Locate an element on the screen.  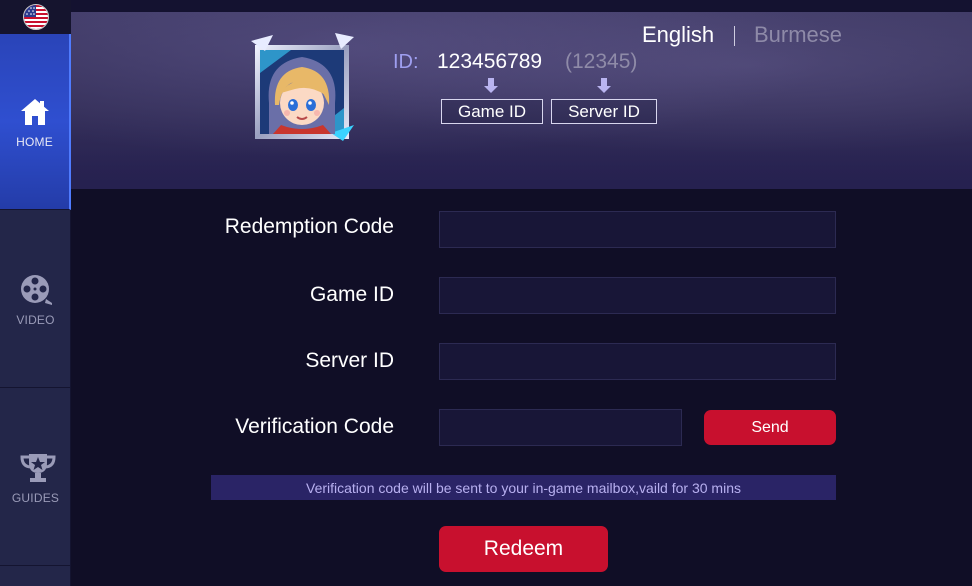
game-id-hint-label: Game ID is located at coordinates (492, 111).